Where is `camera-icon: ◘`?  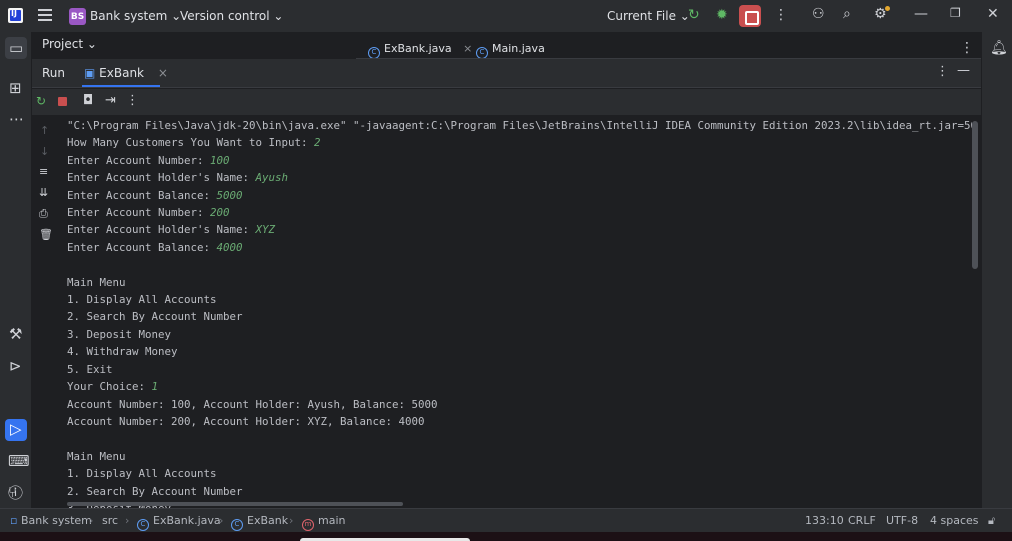
camera-icon: ◘ is located at coordinates (88, 100).